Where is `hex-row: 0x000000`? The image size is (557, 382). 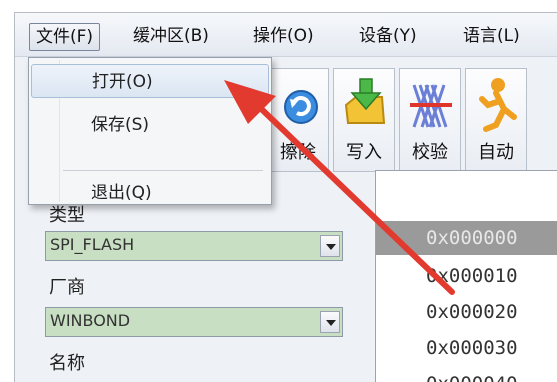 hex-row: 0x000000 is located at coordinates (466, 238).